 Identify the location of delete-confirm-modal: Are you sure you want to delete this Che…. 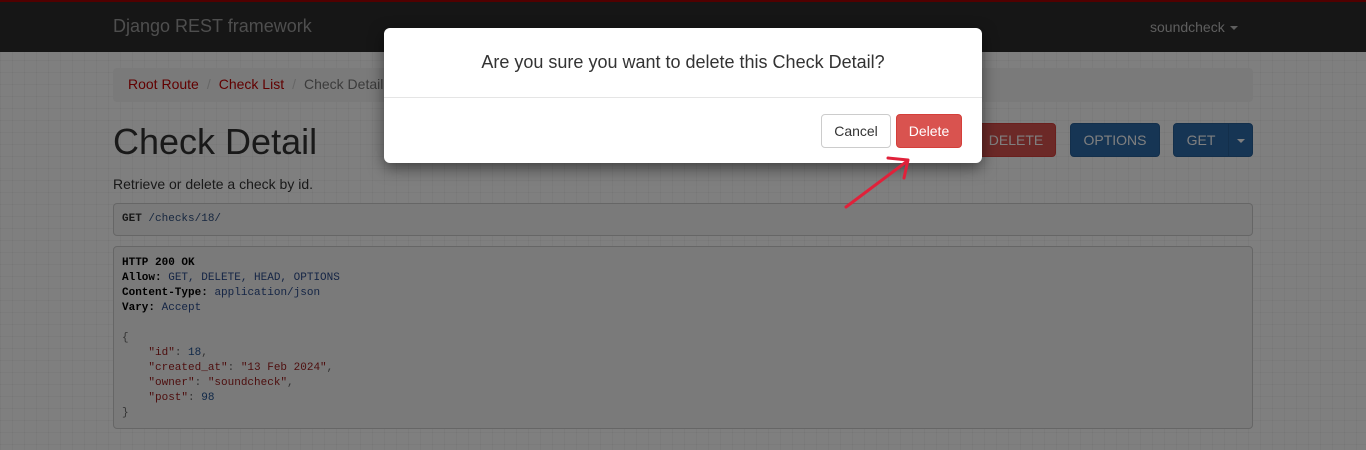
(683, 95).